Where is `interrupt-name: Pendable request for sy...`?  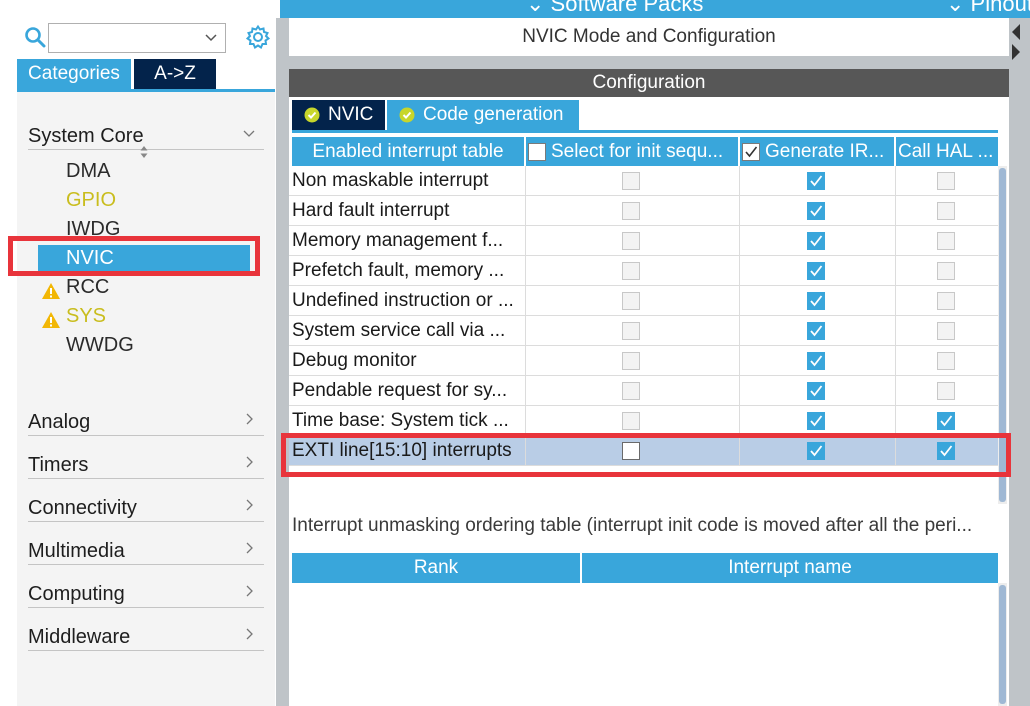 interrupt-name: Pendable request for sy... is located at coordinates (400, 390).